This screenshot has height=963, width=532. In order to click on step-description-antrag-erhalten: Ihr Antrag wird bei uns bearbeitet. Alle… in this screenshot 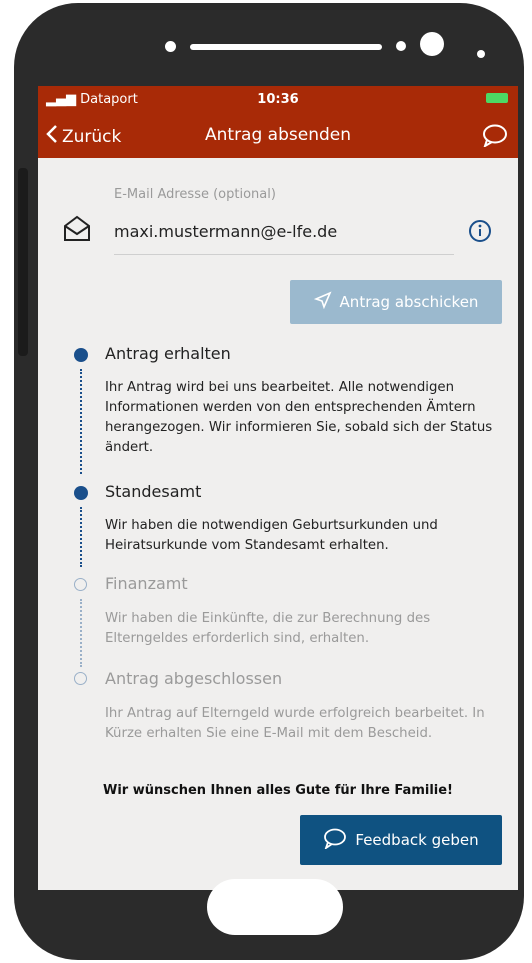, I will do `click(299, 417)`.